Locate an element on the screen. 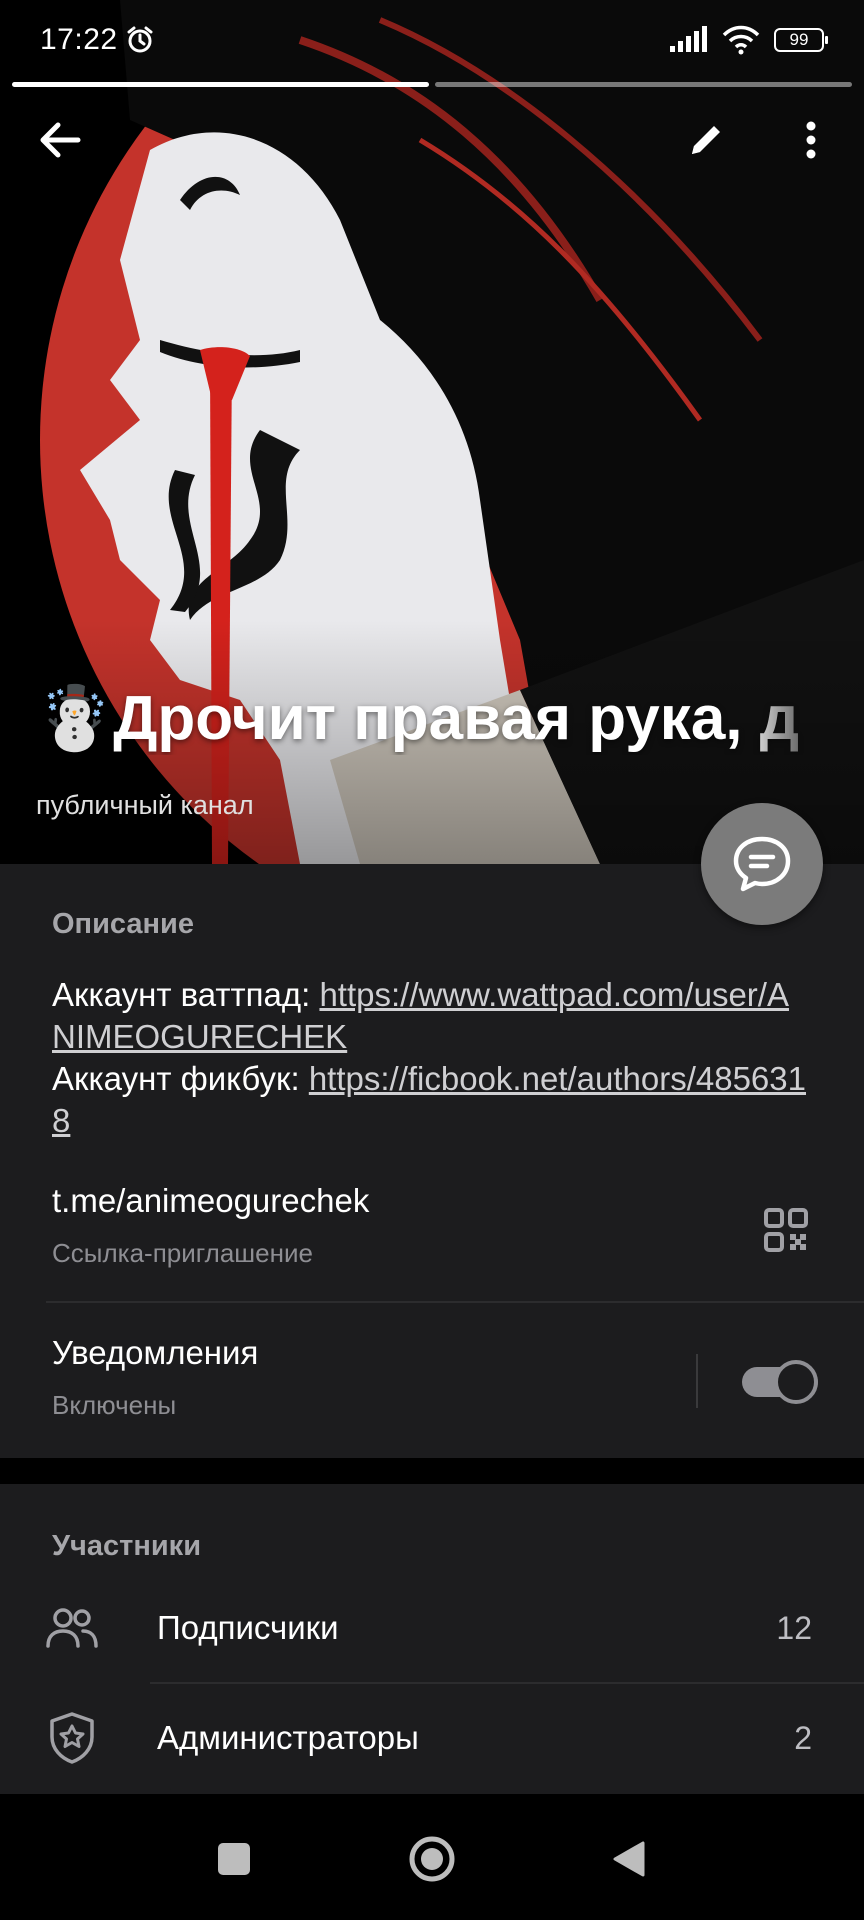 This screenshot has height=1920, width=864. members-header: Участники is located at coordinates (127, 1546).